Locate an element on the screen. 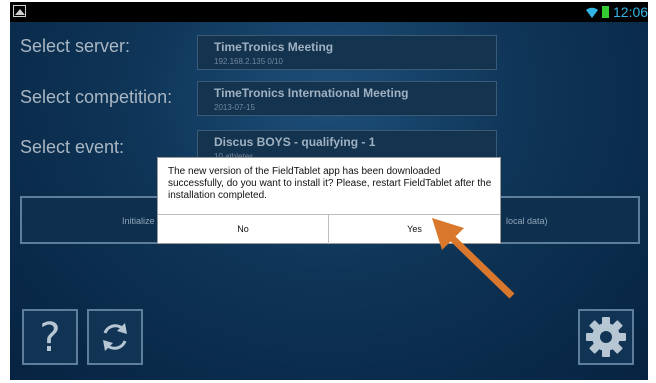 The width and height of the screenshot is (656, 383). help-icon: ? is located at coordinates (50, 338).